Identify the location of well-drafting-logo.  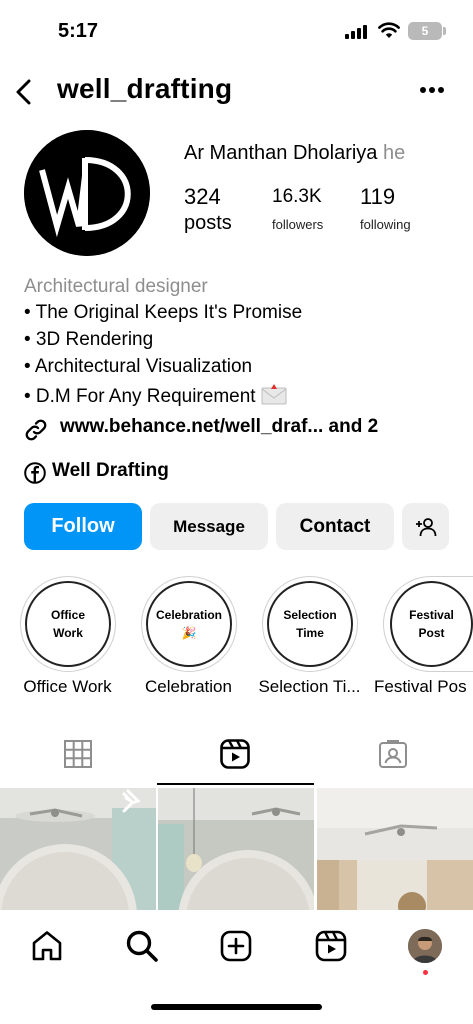
(87, 193).